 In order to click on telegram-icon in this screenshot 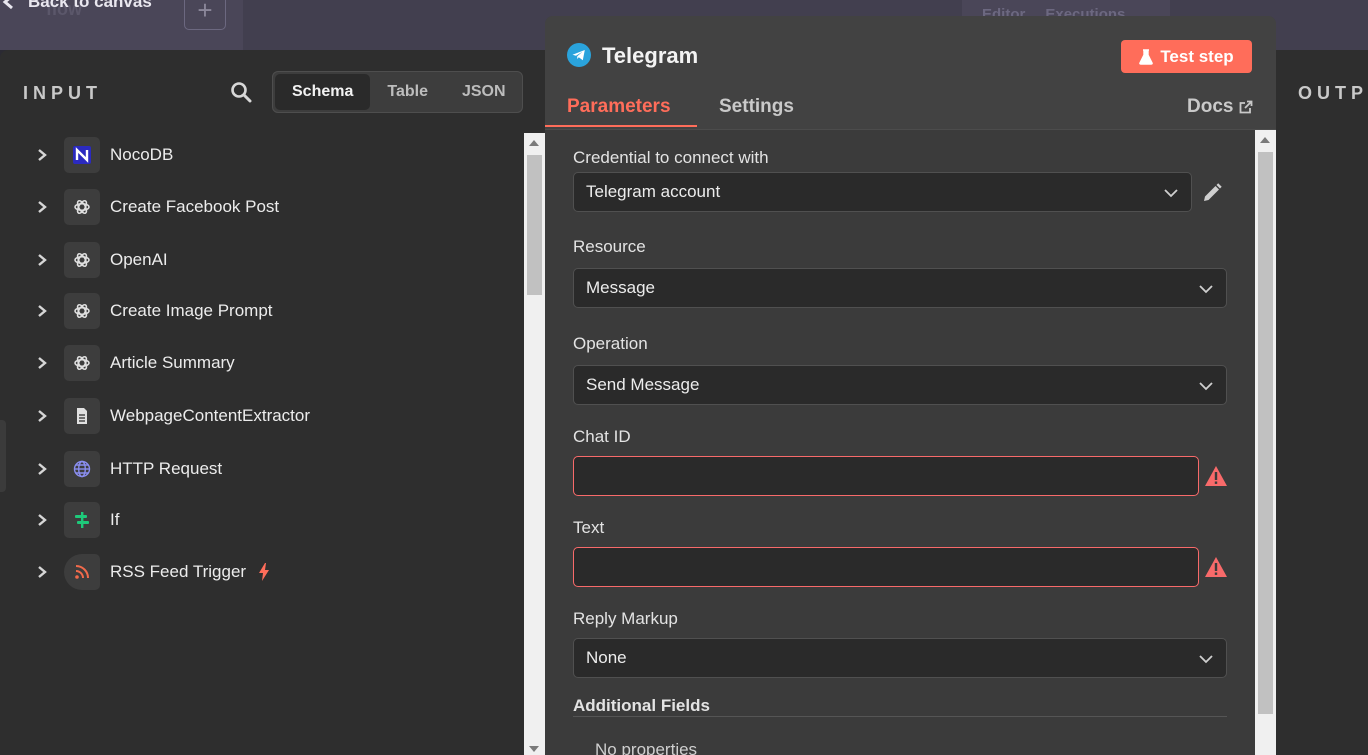, I will do `click(579, 55)`.